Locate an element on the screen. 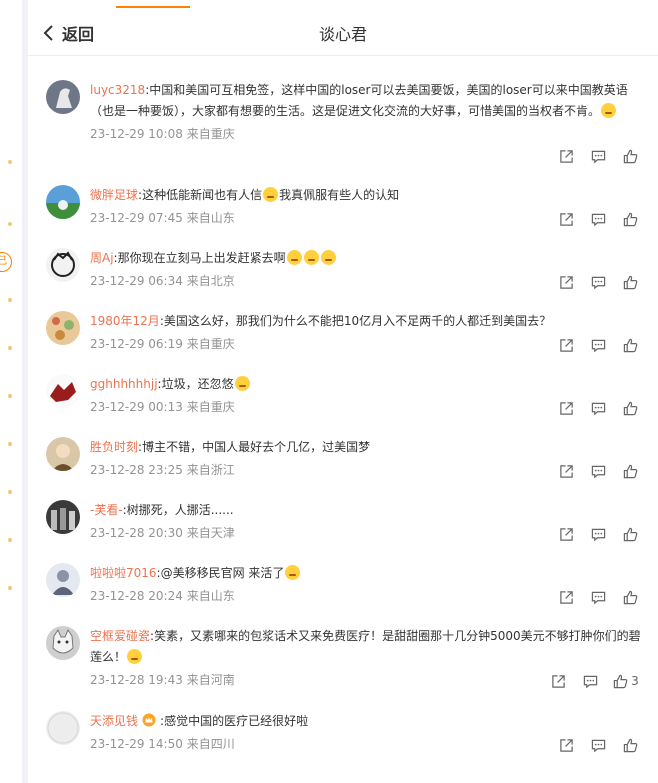 The height and width of the screenshot is (783, 658). comment-location: 来自河南 is located at coordinates (210, 680).